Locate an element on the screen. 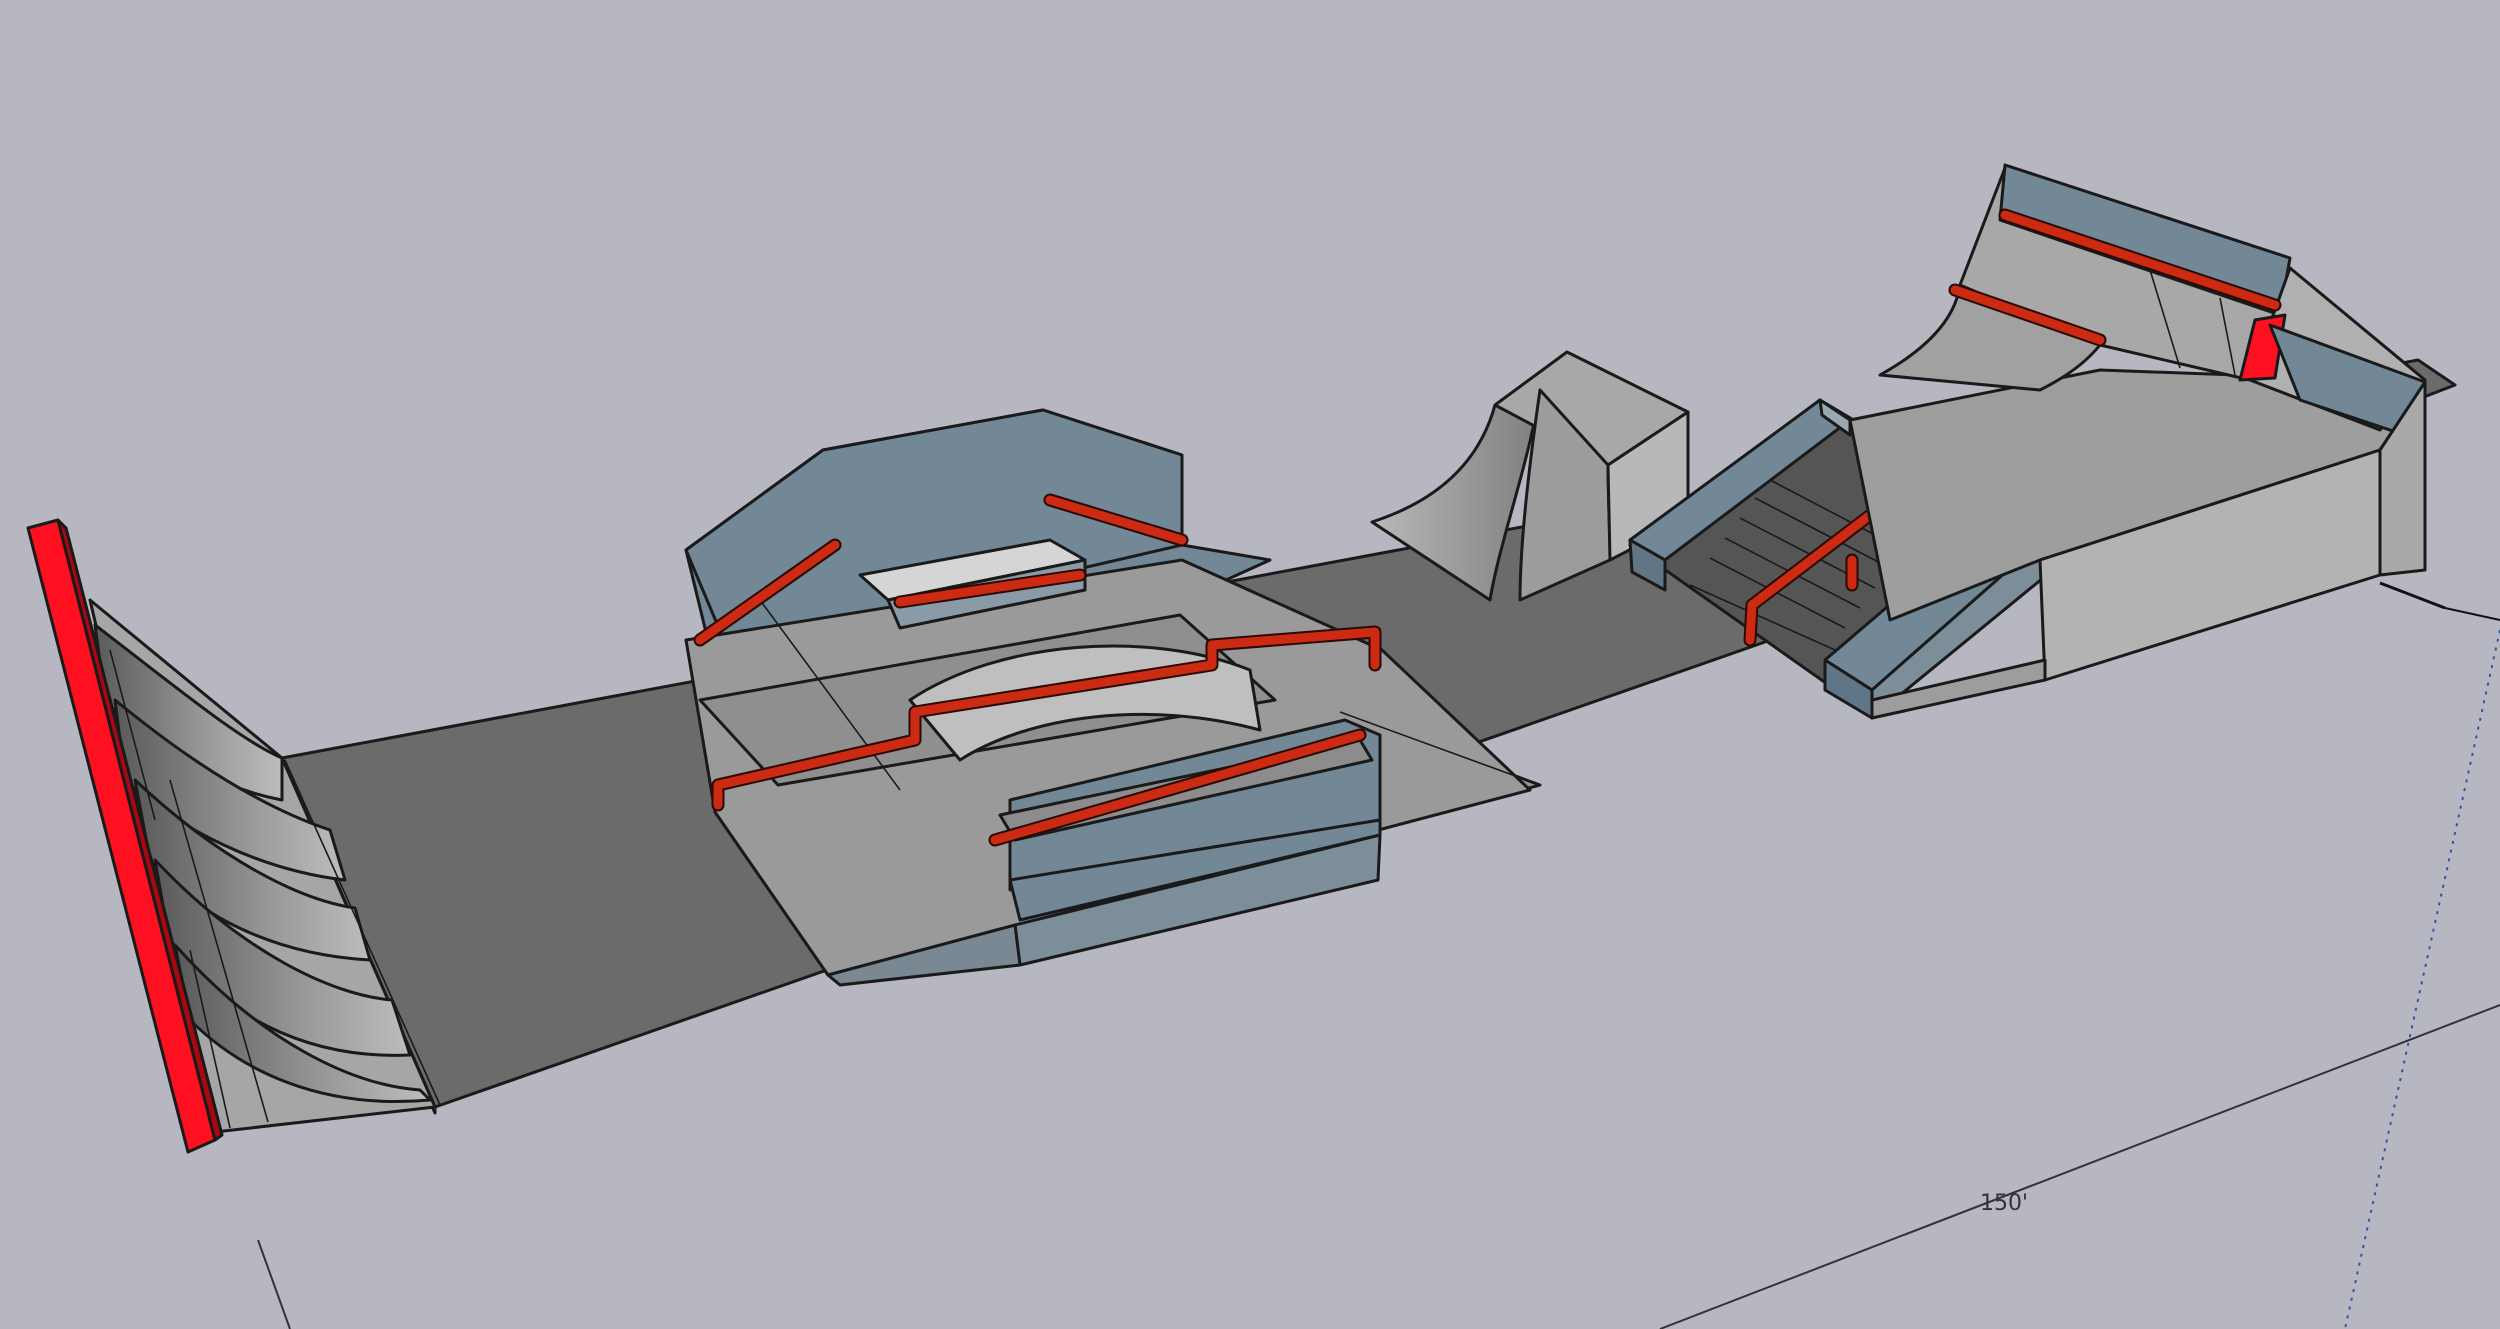 This screenshot has height=1329, width=2500. green-axis-line is located at coordinates (2422, 979).